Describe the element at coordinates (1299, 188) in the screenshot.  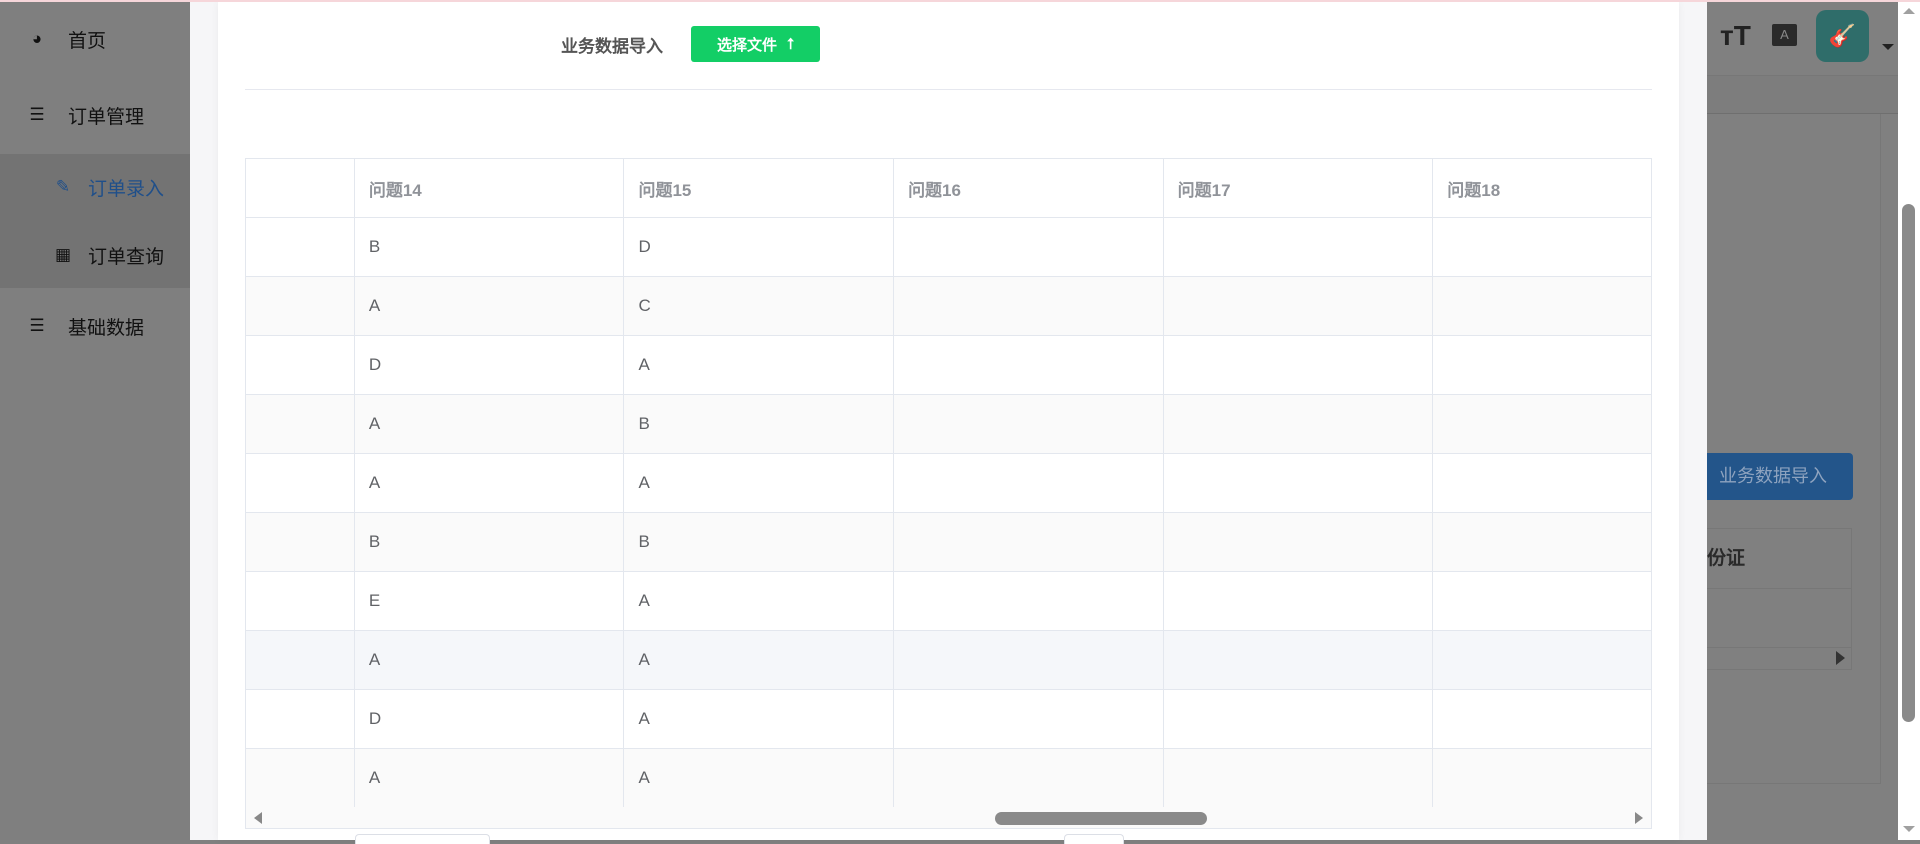
I see `column-header: 问题17` at that location.